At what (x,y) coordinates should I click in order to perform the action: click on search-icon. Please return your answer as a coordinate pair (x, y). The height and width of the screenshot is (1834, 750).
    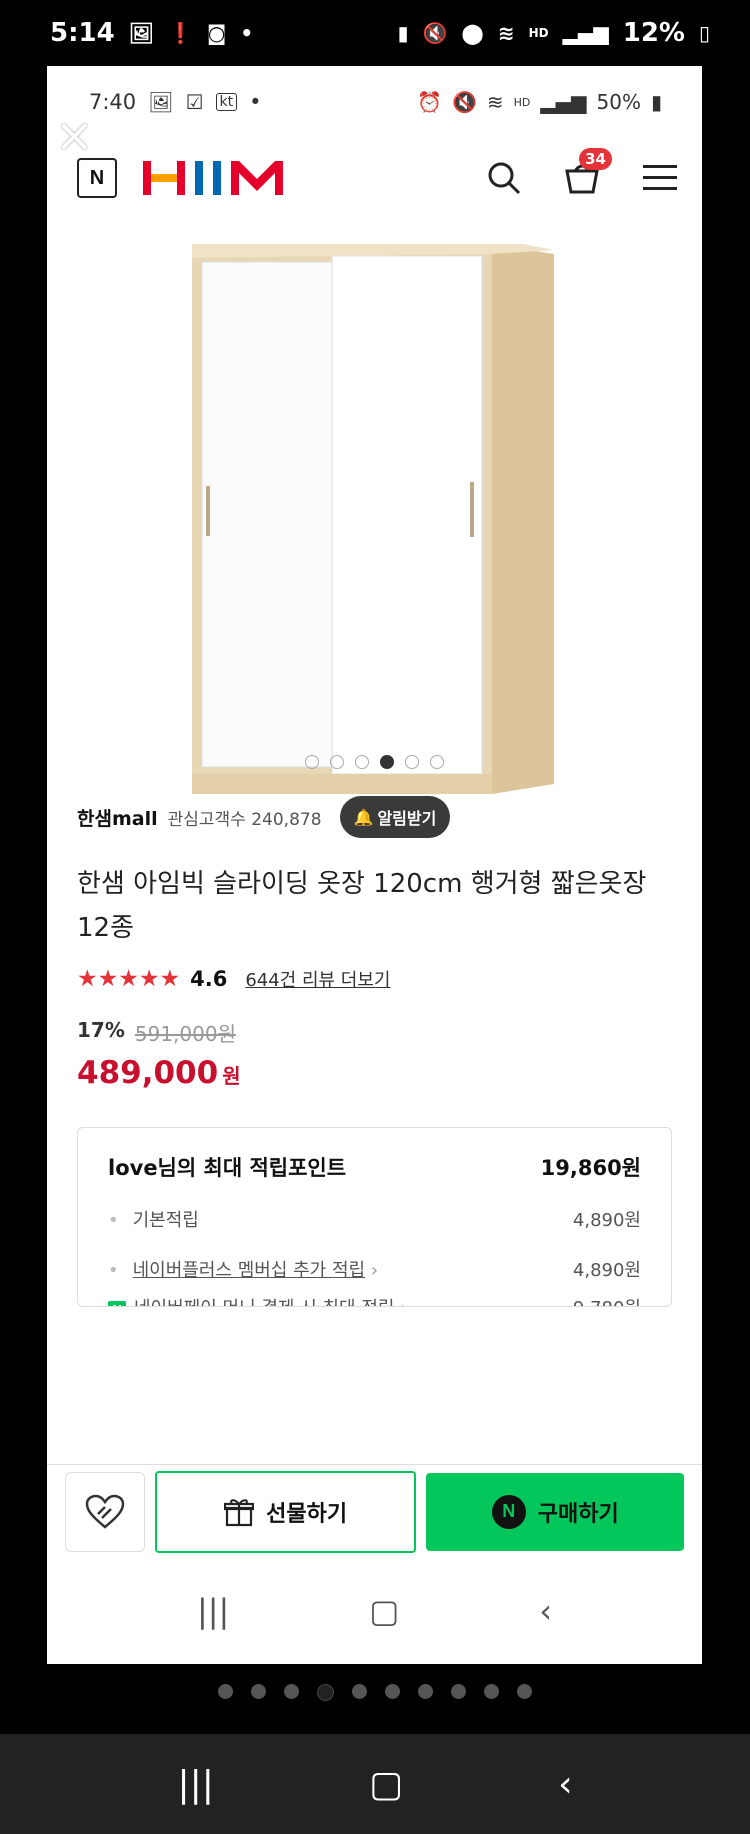
    Looking at the image, I should click on (504, 178).